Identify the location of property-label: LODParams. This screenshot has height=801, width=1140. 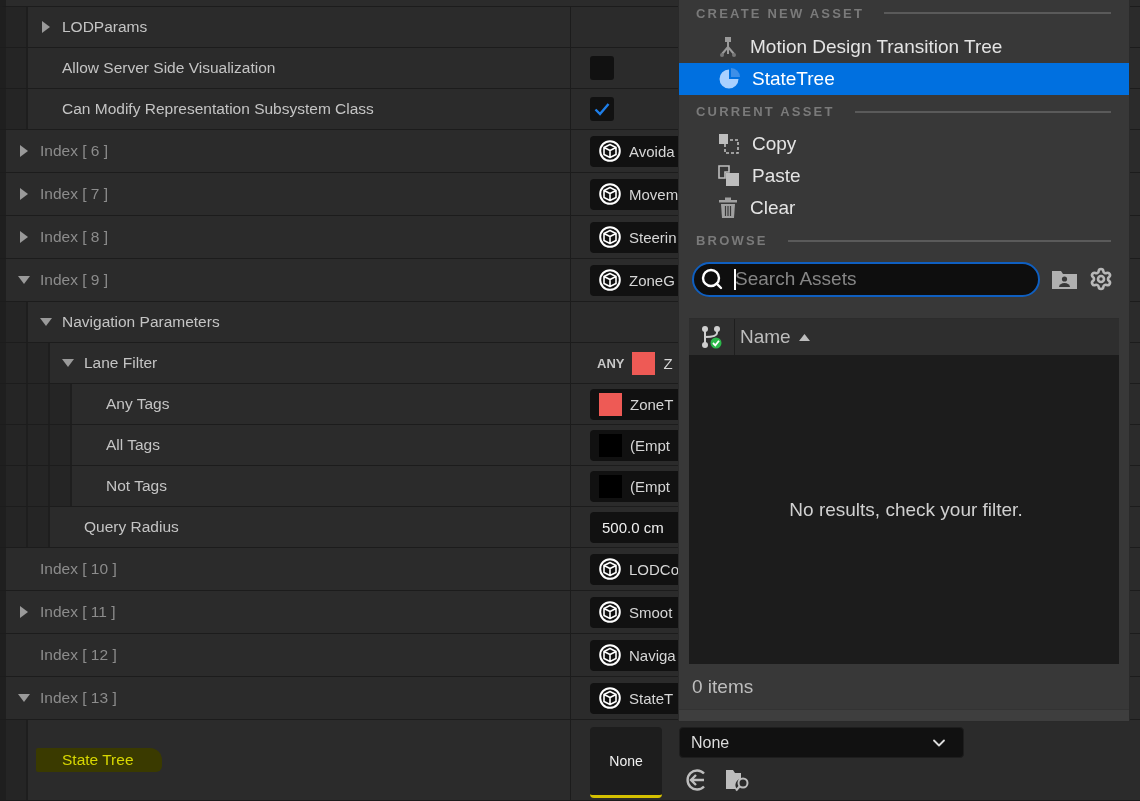
(105, 27).